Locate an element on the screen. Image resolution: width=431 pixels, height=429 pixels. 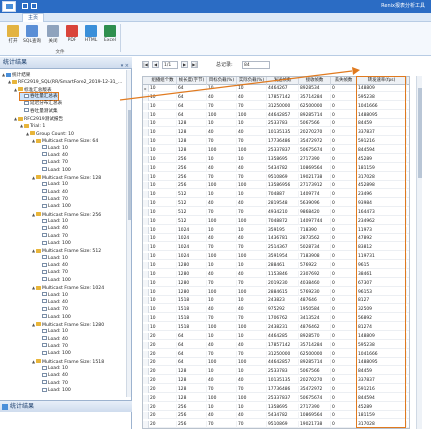
export-excel-button: Excel is located at coordinates (110, 36).